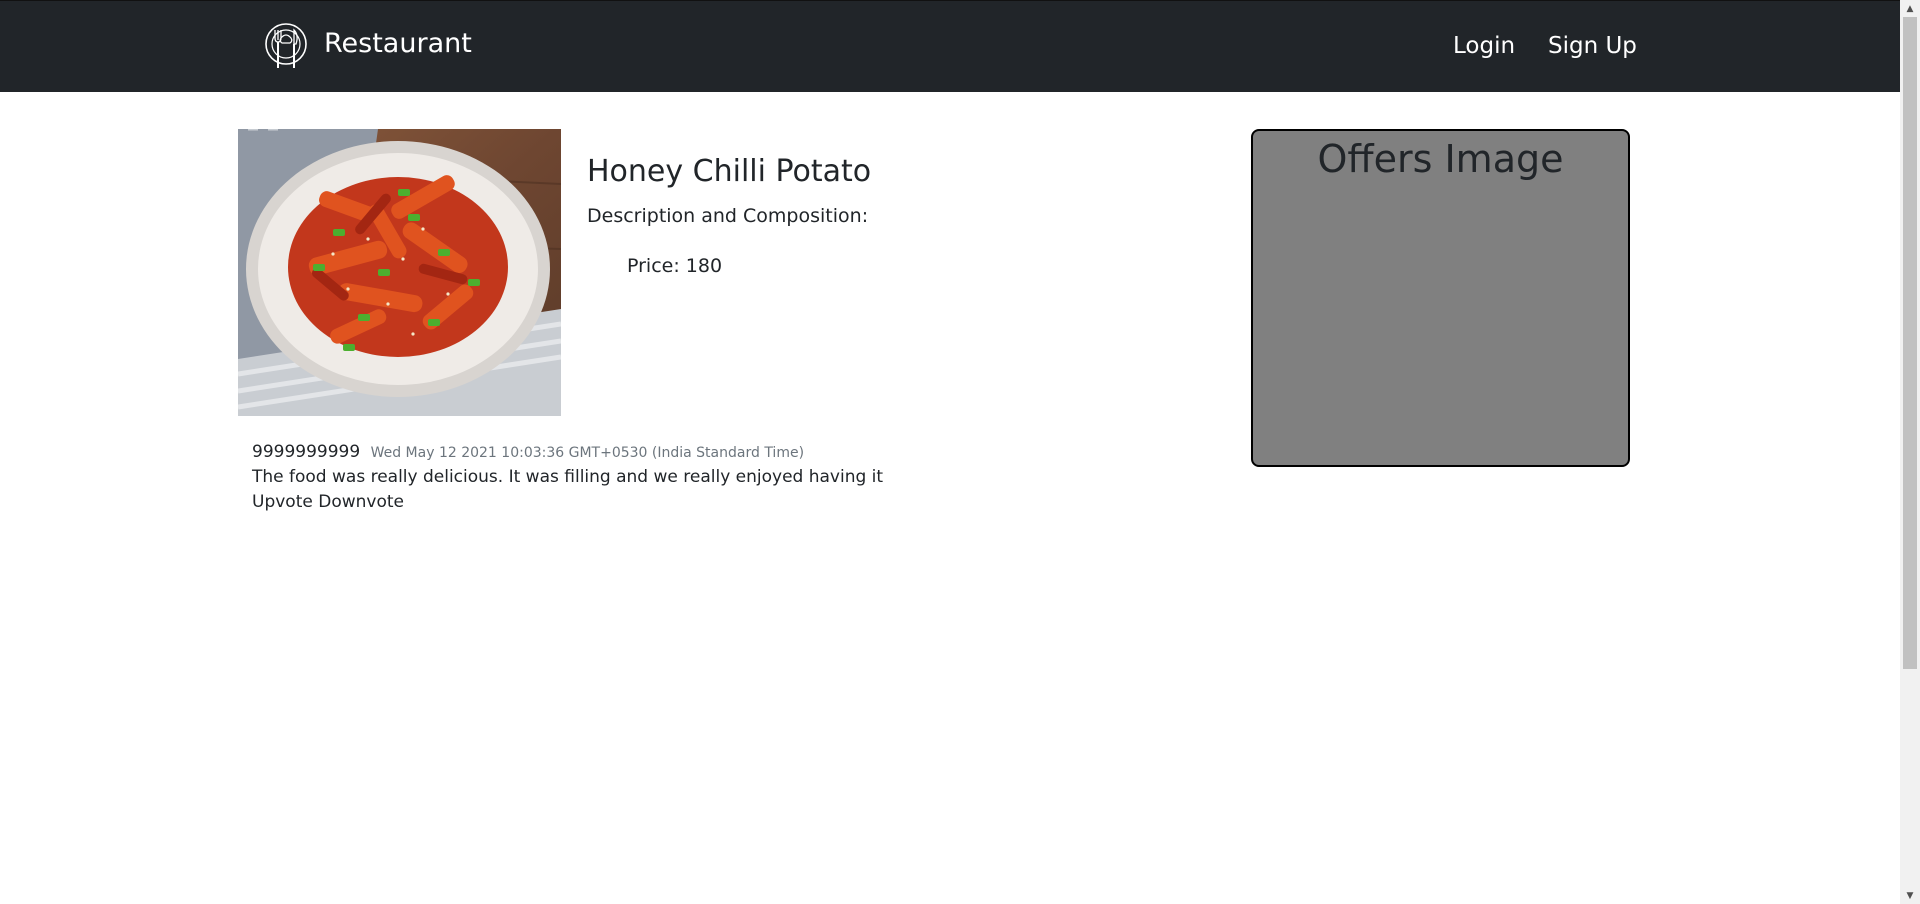 The height and width of the screenshot is (904, 1920). Describe the element at coordinates (1484, 46) in the screenshot. I see `login-link: Login` at that location.